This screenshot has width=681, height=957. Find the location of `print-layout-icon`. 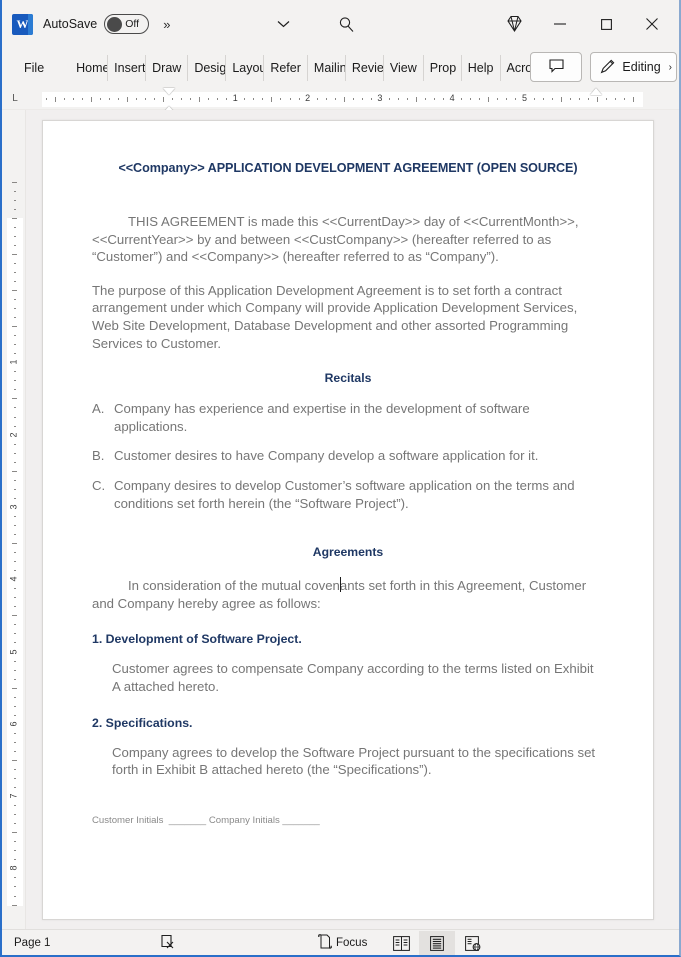

print-layout-icon is located at coordinates (437, 943).